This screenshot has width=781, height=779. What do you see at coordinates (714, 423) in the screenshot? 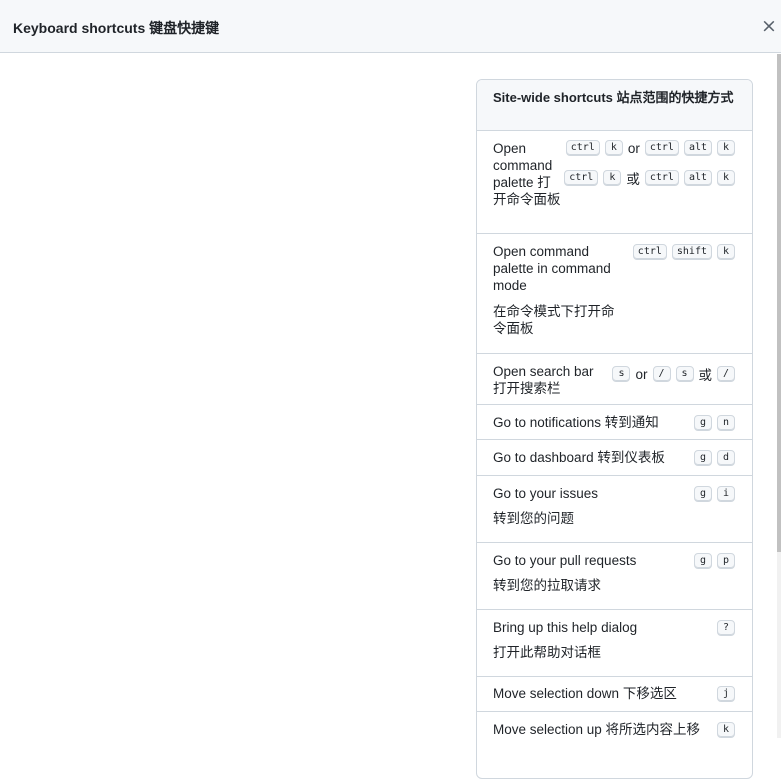
I see `shortcut-keys: g n` at bounding box center [714, 423].